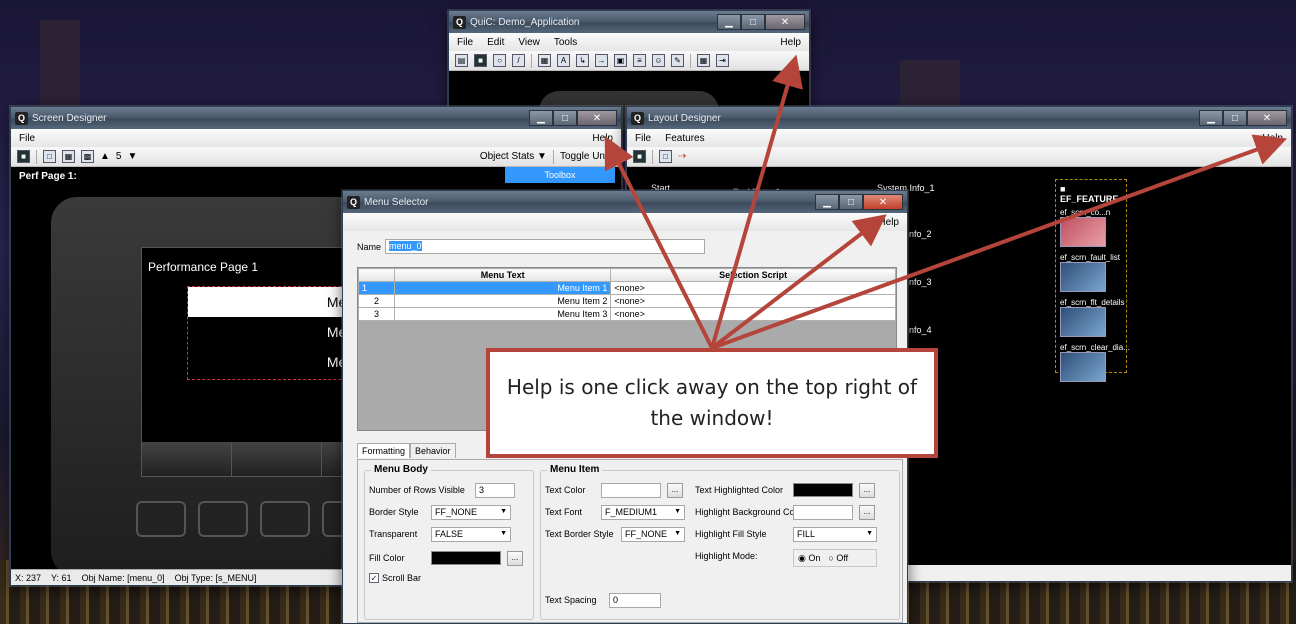 The width and height of the screenshot is (1296, 624). I want to click on transition-arrow-icon: ⇢, so click(682, 156).